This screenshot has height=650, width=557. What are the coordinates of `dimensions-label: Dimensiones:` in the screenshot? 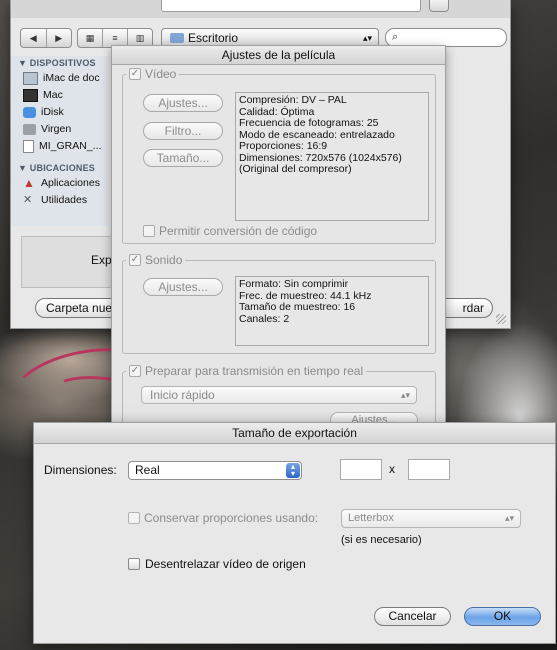 It's located at (80, 470).